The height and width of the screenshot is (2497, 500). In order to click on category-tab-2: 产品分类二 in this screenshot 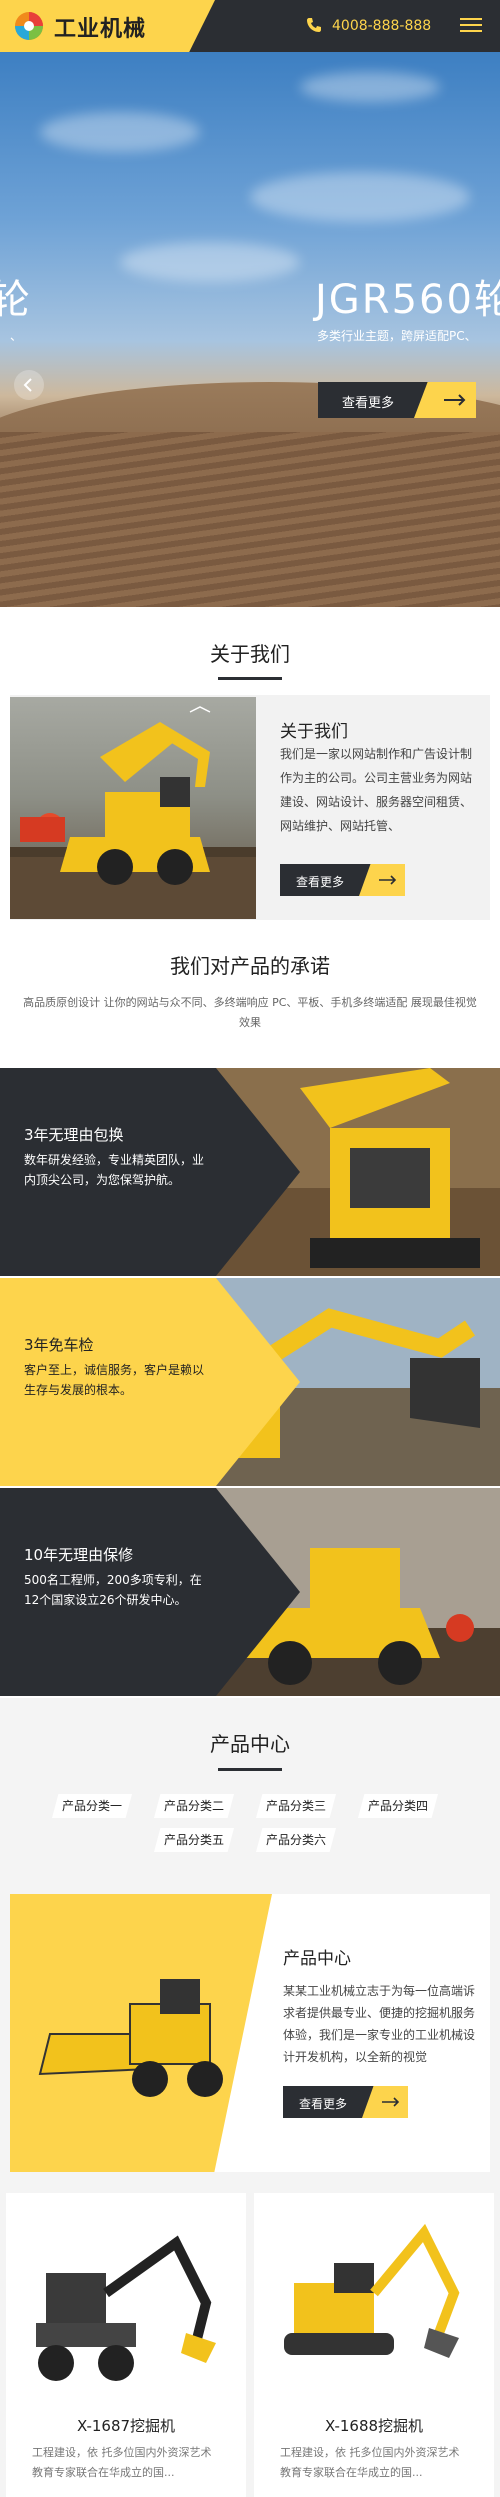, I will do `click(194, 1806)`.